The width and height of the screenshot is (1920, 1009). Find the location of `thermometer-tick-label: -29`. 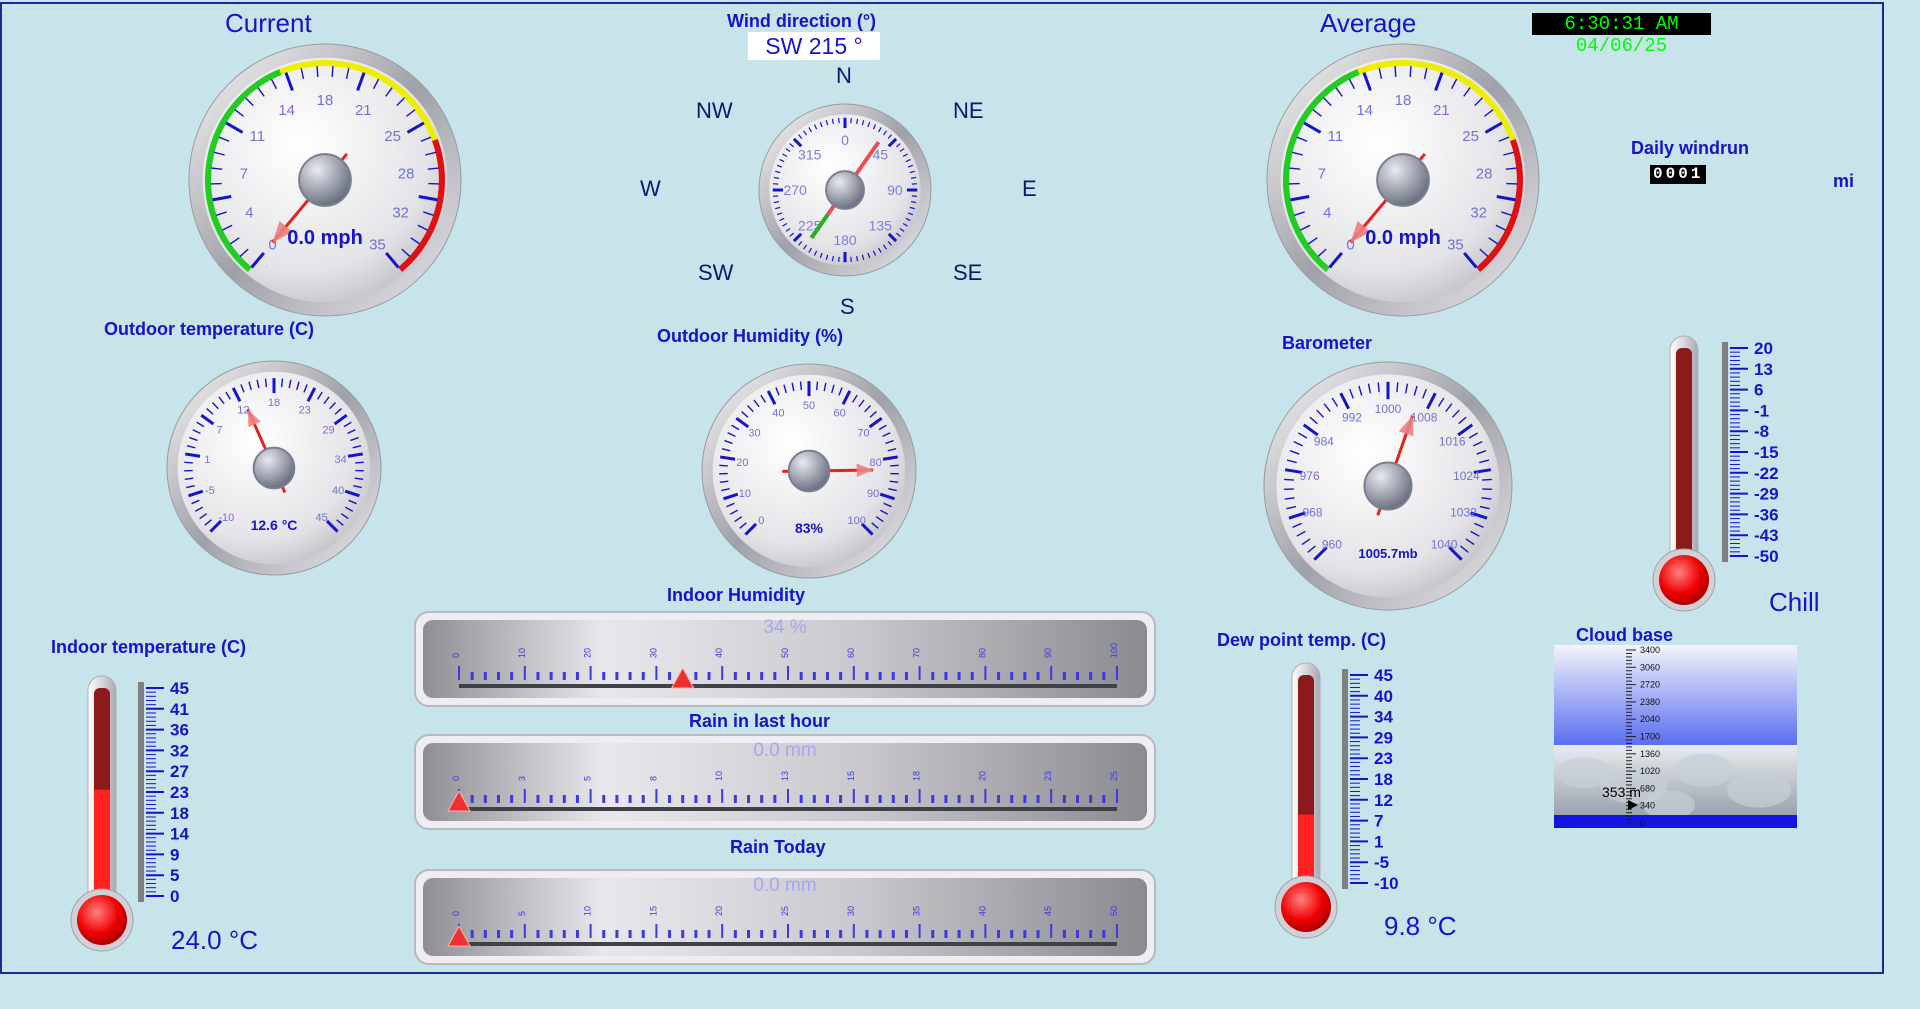

thermometer-tick-label: -29 is located at coordinates (1766, 494).